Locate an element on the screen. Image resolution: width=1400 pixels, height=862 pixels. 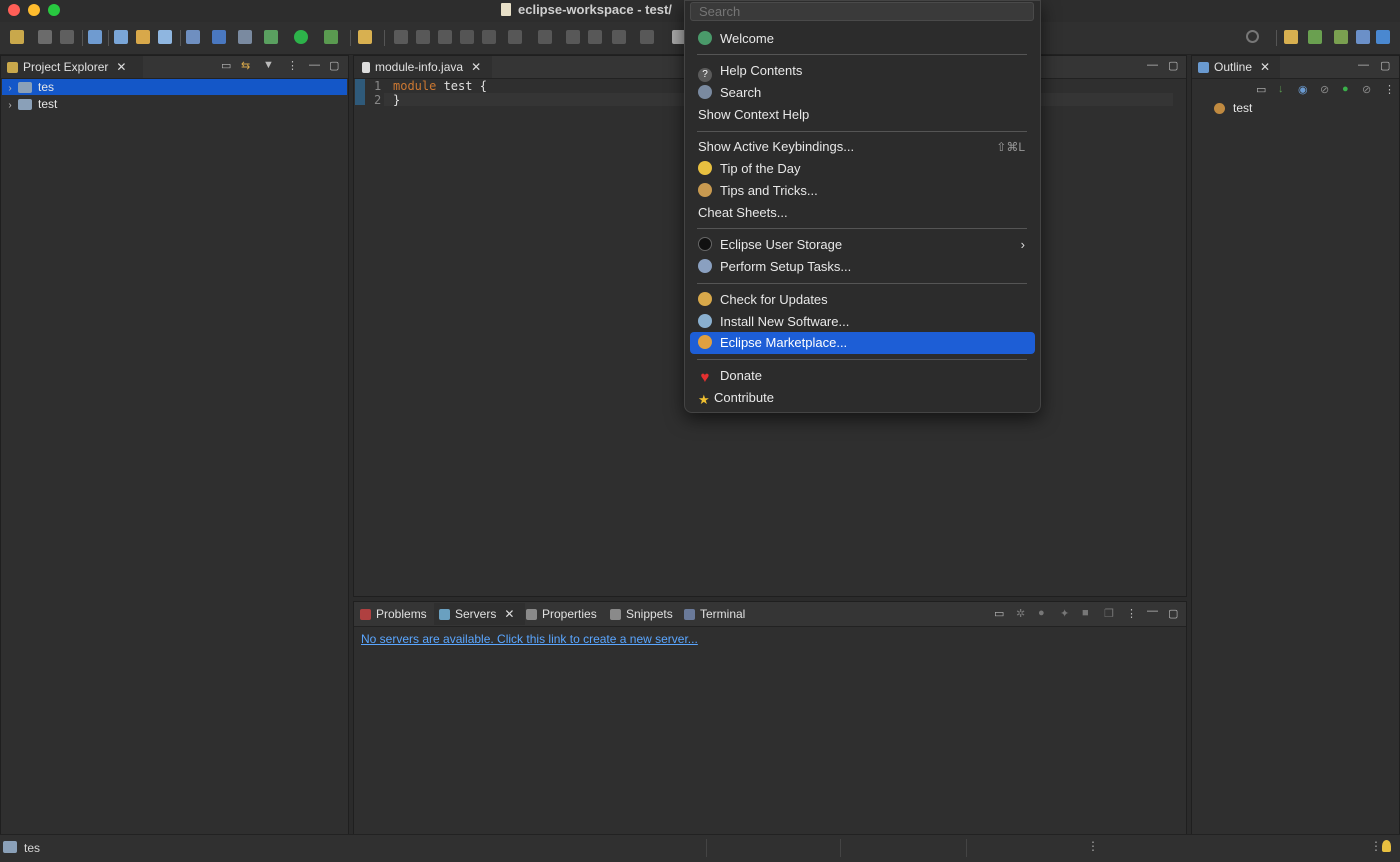
tree-item: › tes is located at coordinates (174, 87).